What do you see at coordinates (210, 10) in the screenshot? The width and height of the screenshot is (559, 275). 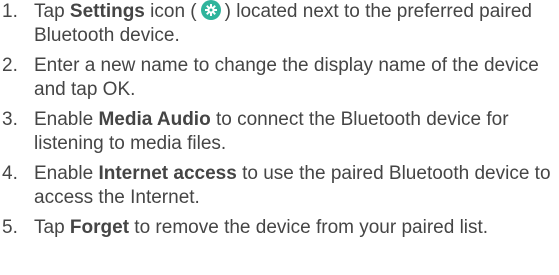 I see `gear-icon` at bounding box center [210, 10].